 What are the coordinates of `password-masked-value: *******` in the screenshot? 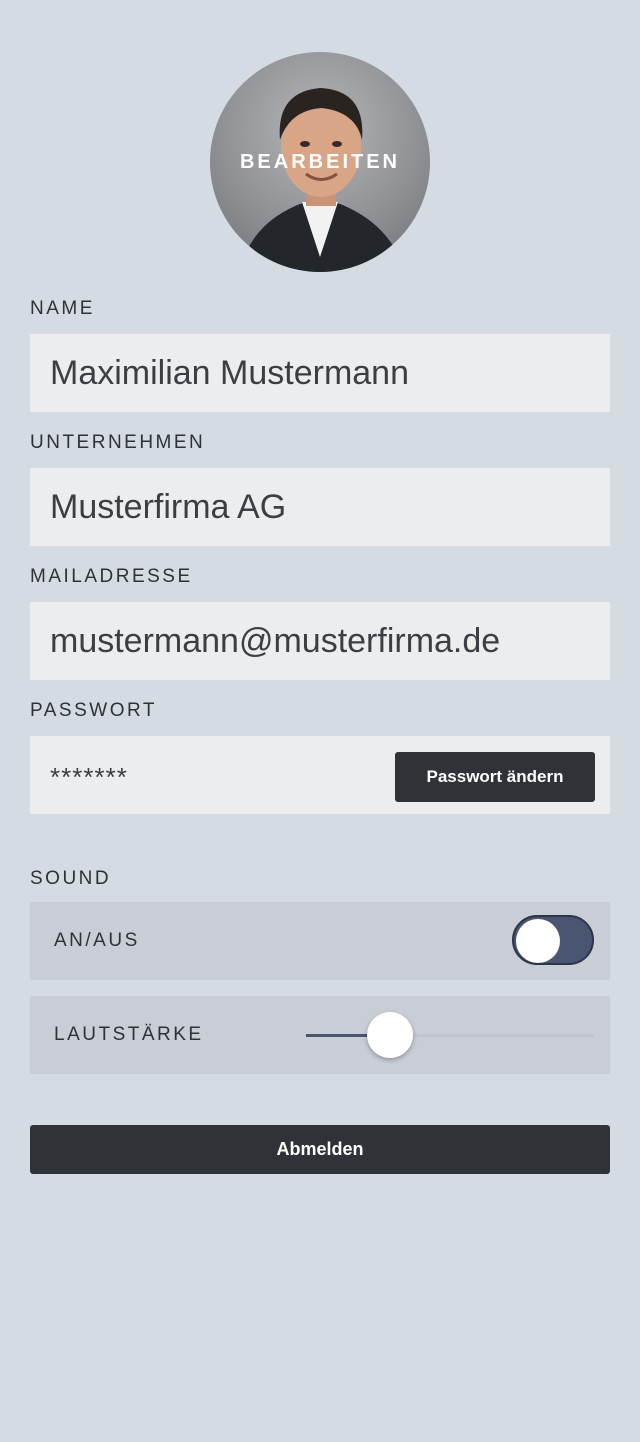 It's located at (89, 777).